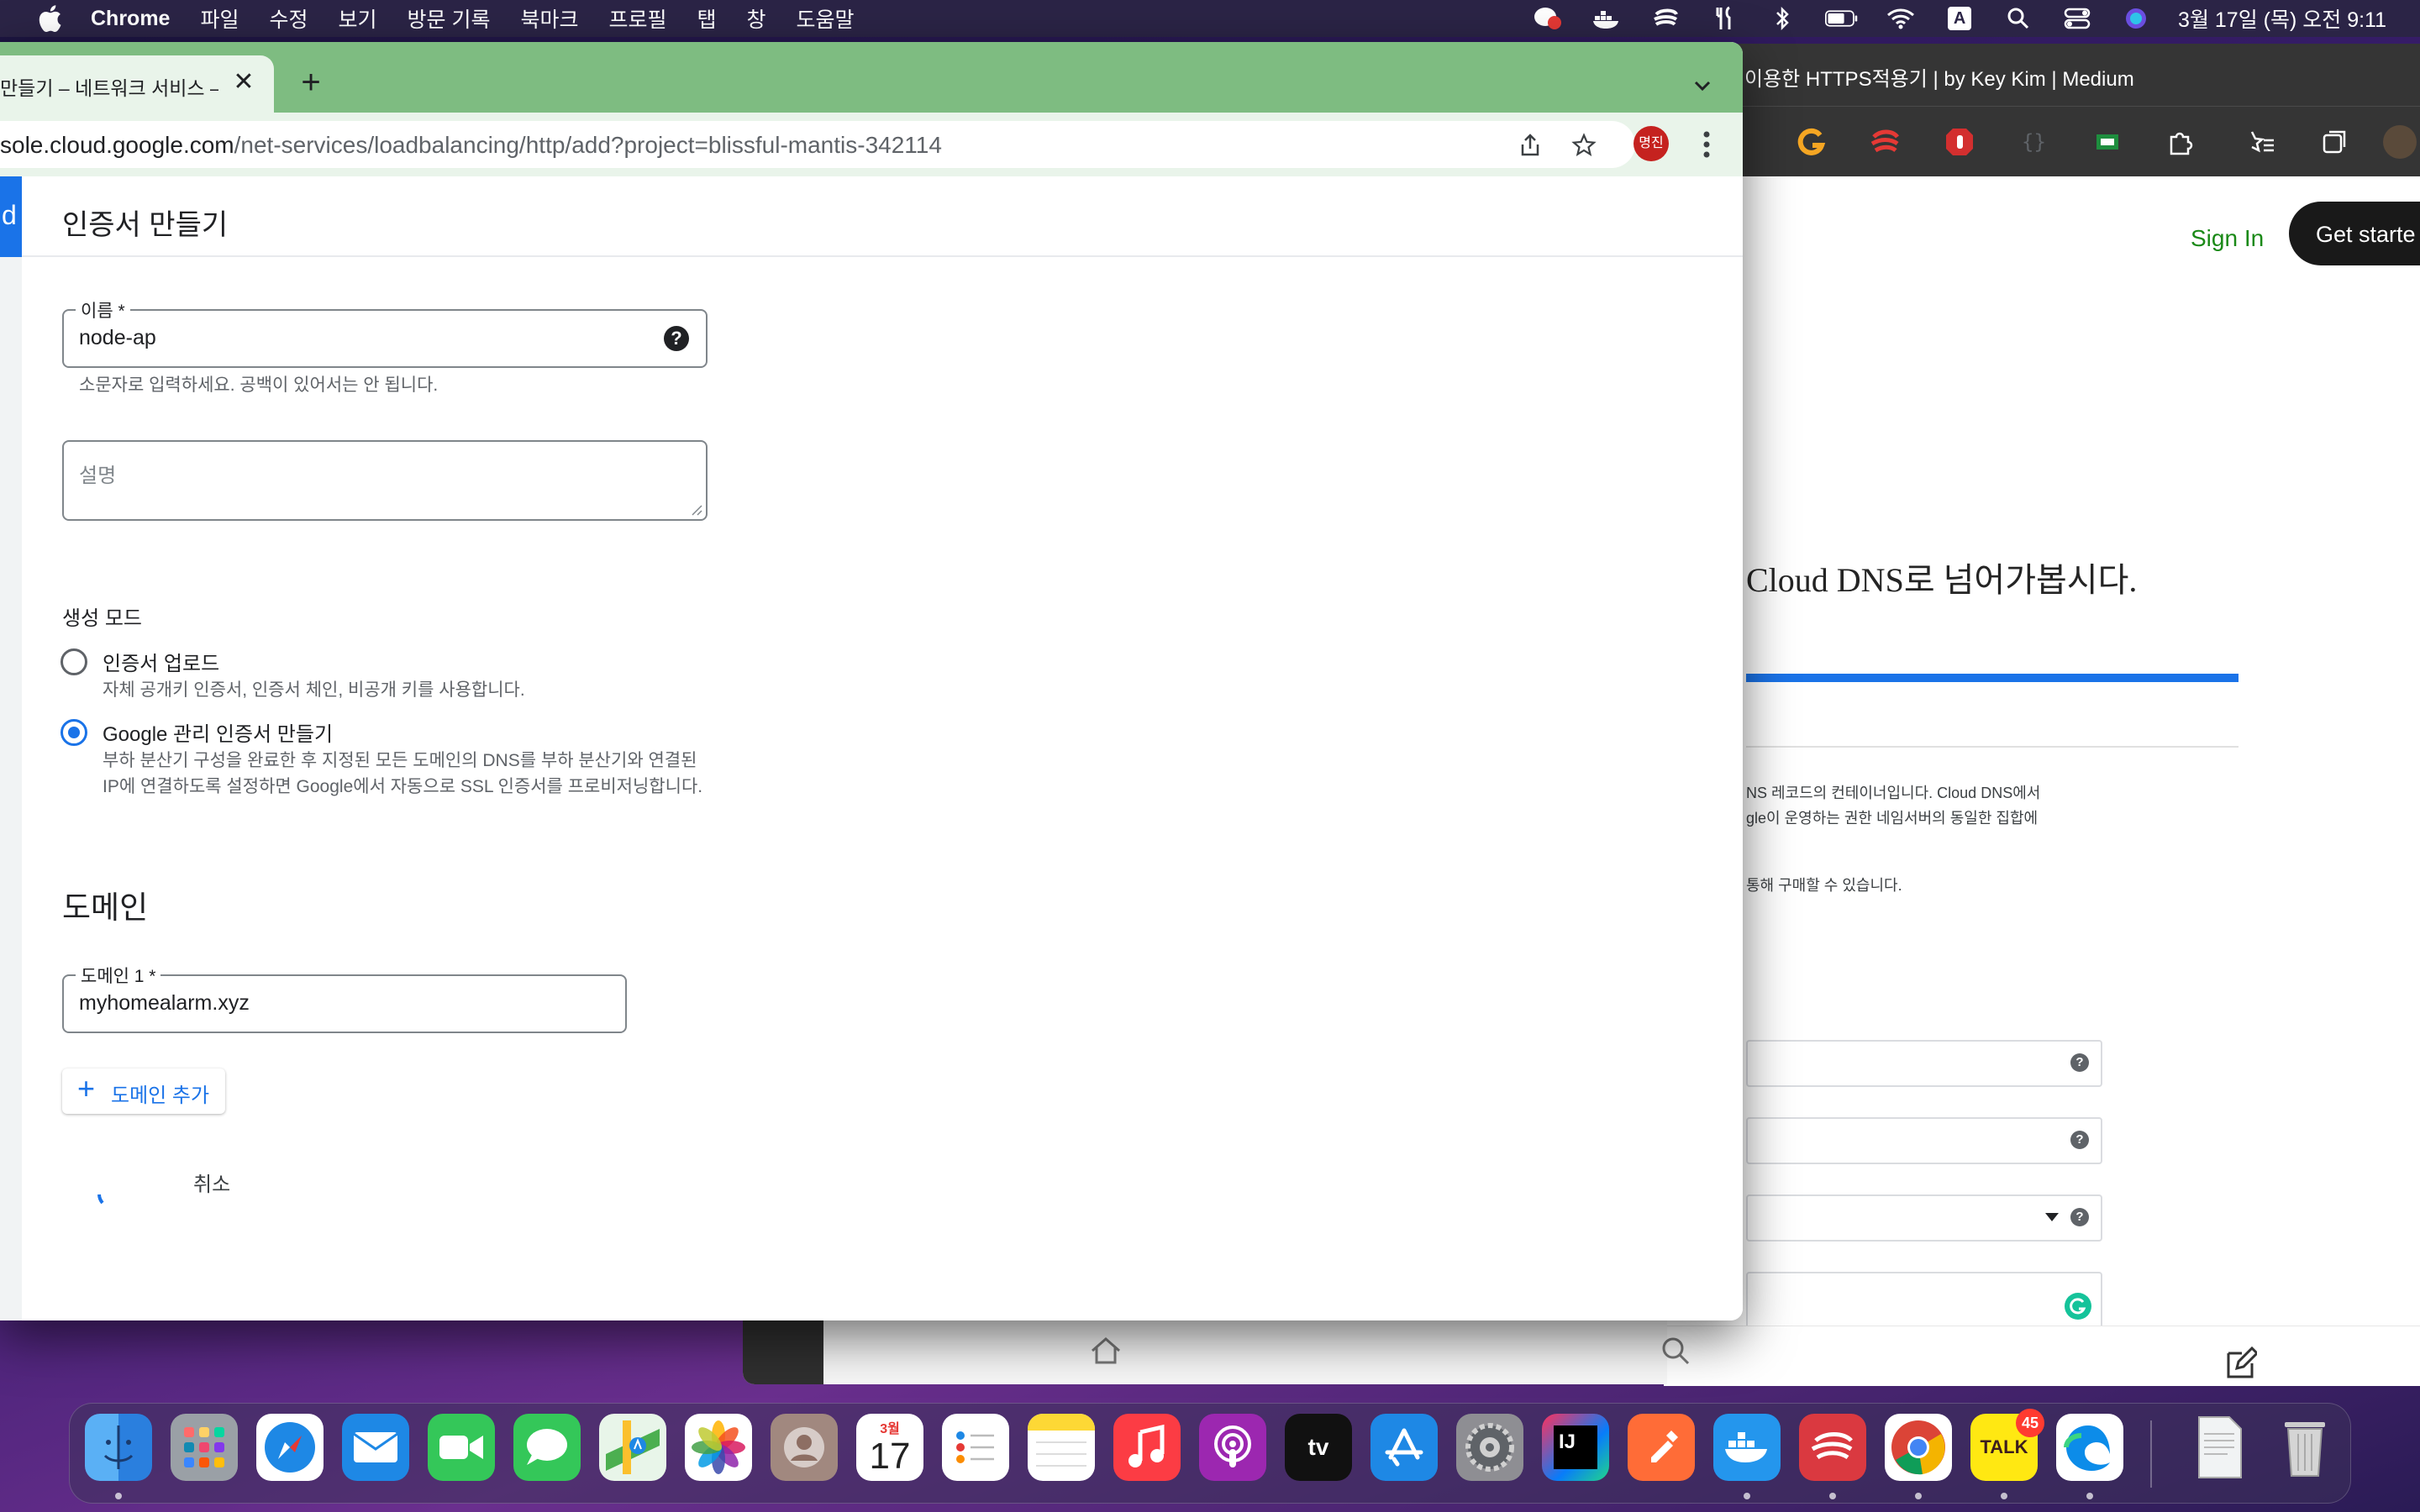 Image resolution: width=2420 pixels, height=1512 pixels. What do you see at coordinates (975, 1447) in the screenshot?
I see `reminders-icon` at bounding box center [975, 1447].